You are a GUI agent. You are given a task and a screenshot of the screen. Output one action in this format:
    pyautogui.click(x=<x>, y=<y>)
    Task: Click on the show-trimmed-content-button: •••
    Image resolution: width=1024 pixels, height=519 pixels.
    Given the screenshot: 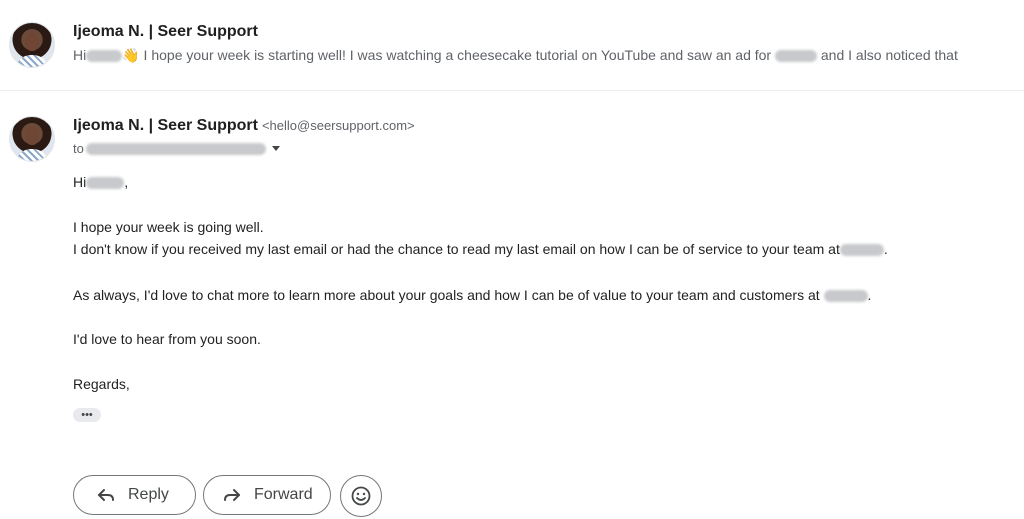 What is the action you would take?
    pyautogui.click(x=87, y=415)
    